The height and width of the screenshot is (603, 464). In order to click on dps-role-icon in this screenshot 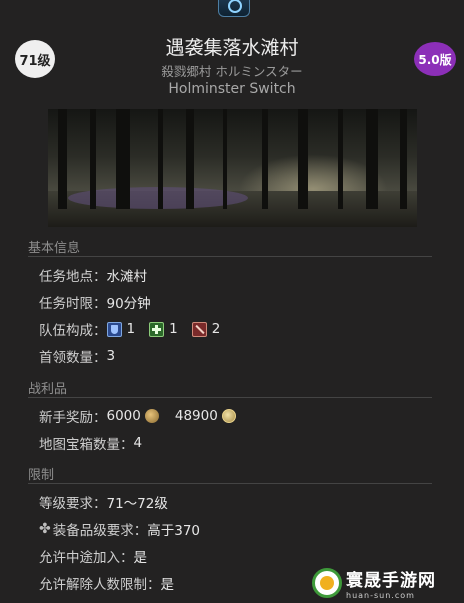, I will do `click(199, 329)`.